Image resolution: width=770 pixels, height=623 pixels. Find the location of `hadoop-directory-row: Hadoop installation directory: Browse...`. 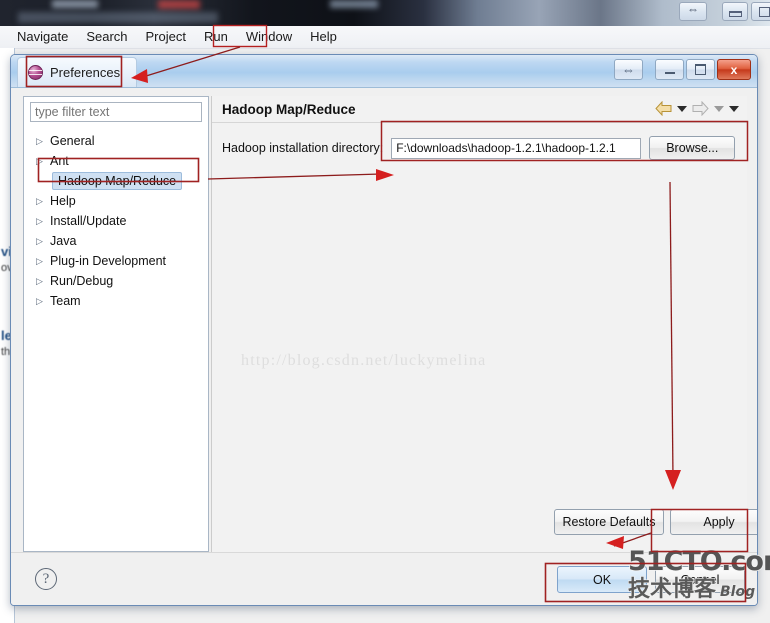

hadoop-directory-row: Hadoop installation directory: Browse... is located at coordinates (479, 148).